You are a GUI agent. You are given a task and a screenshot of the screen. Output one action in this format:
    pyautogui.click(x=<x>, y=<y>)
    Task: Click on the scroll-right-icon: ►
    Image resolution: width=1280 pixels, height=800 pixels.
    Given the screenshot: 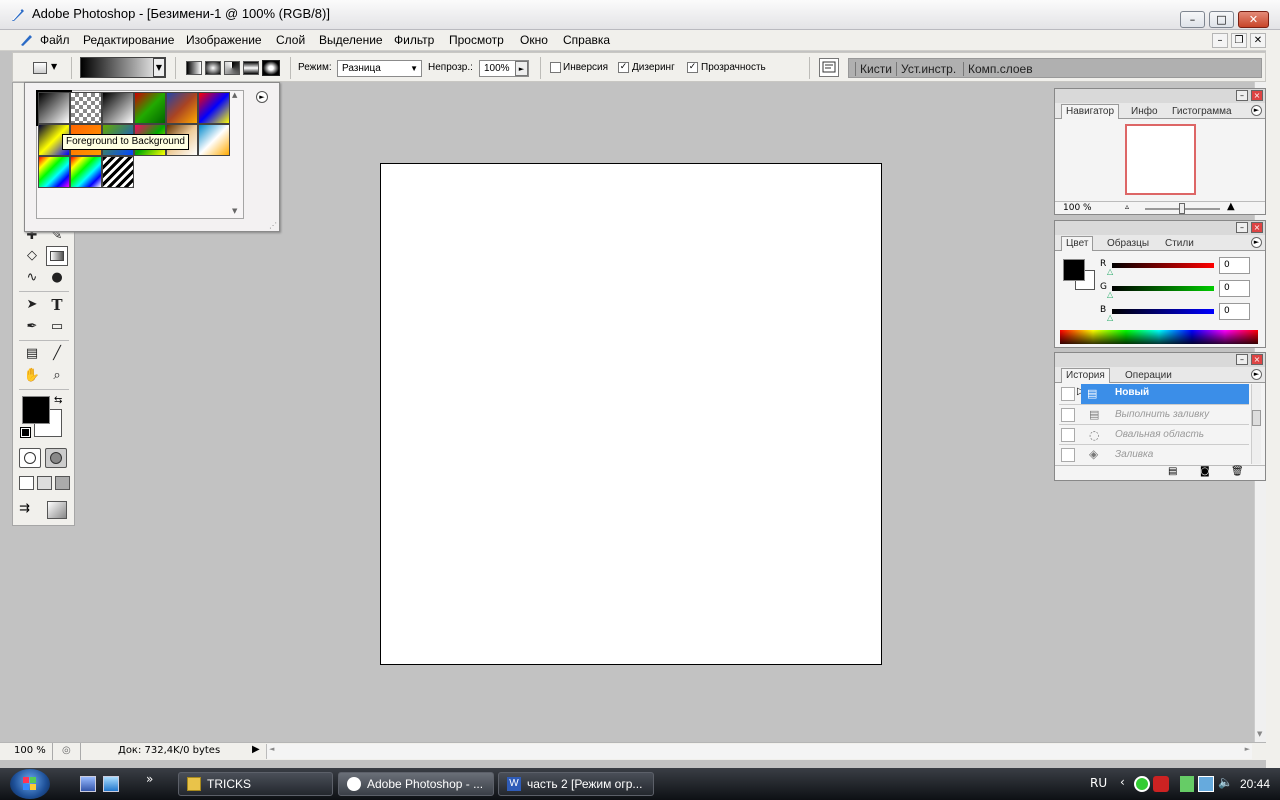 What is the action you would take?
    pyautogui.click(x=1247, y=749)
    